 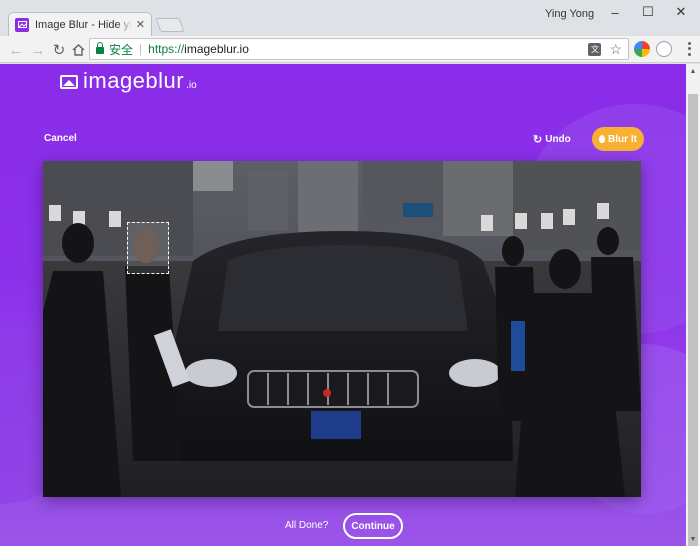 What do you see at coordinates (558, 139) in the screenshot?
I see `undo-label: Undo` at bounding box center [558, 139].